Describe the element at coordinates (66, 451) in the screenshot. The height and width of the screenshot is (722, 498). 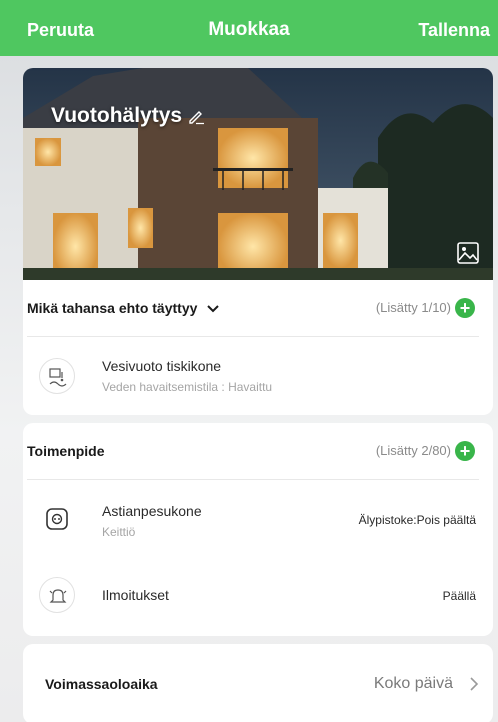
I see `actions-label: Toimenpide` at that location.